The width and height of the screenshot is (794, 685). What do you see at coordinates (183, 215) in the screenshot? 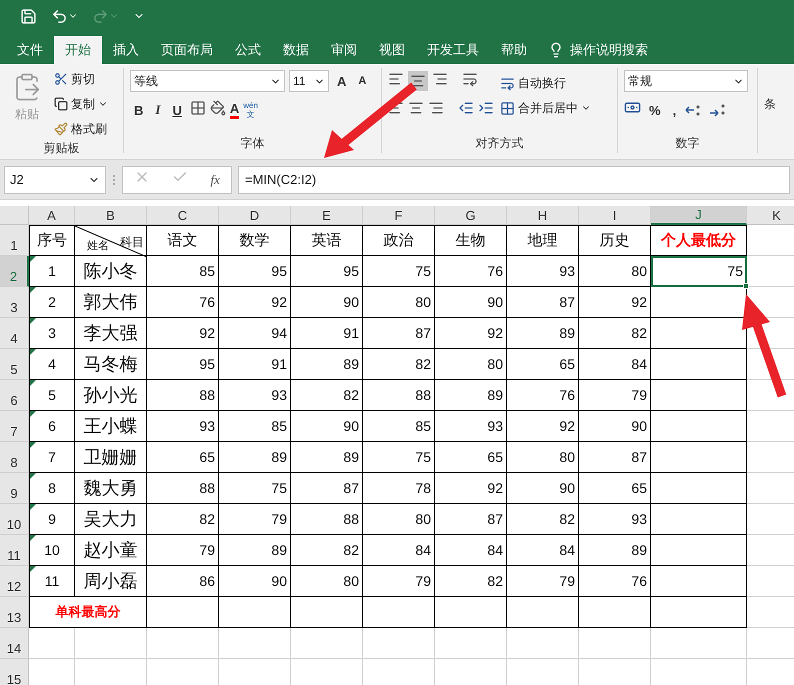
I see `column-header: C` at bounding box center [183, 215].